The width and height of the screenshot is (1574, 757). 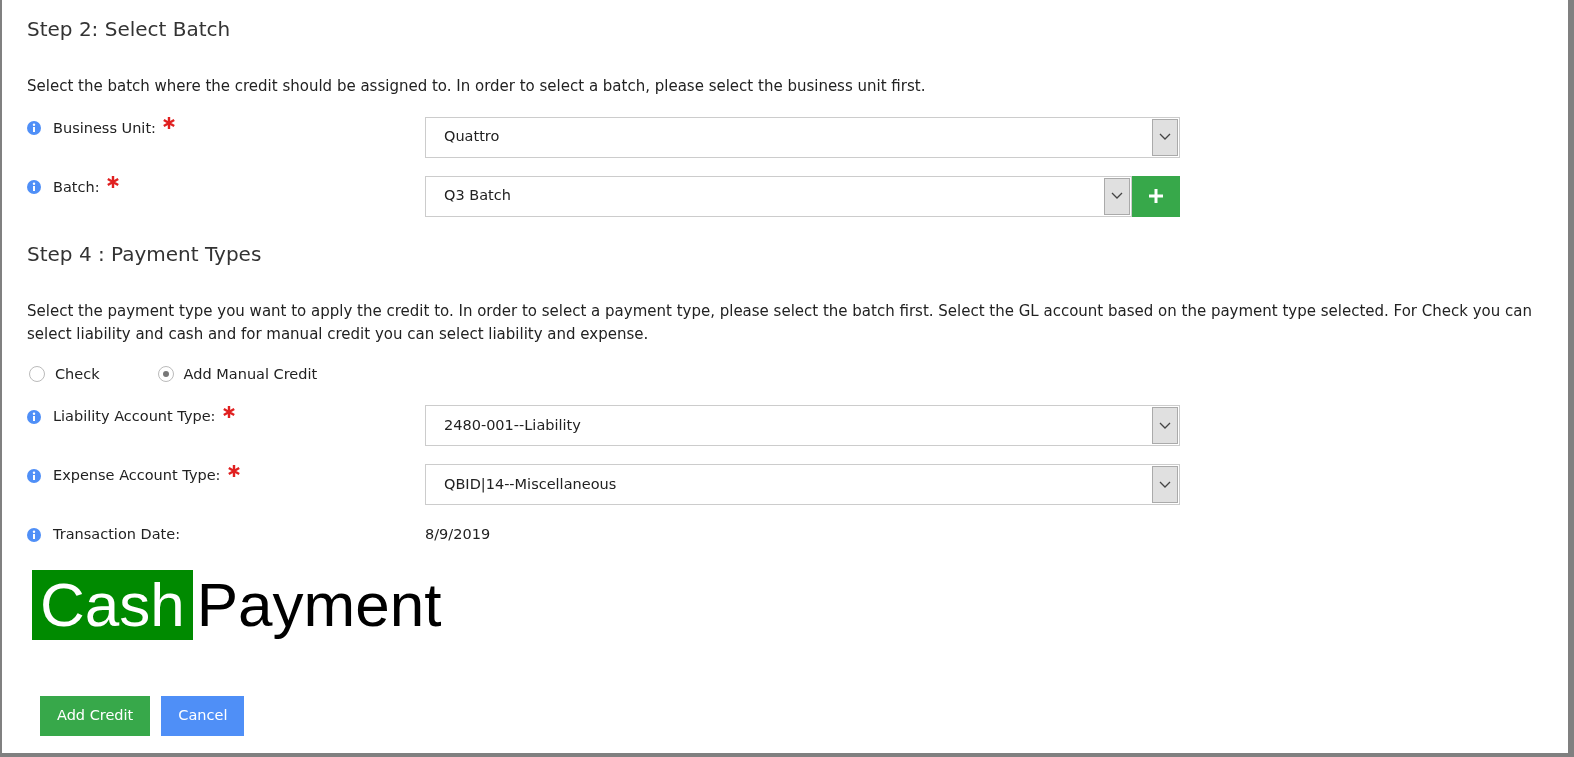 What do you see at coordinates (802, 485) in the screenshot?
I see `select-field: QBID|14--Miscellaneous` at bounding box center [802, 485].